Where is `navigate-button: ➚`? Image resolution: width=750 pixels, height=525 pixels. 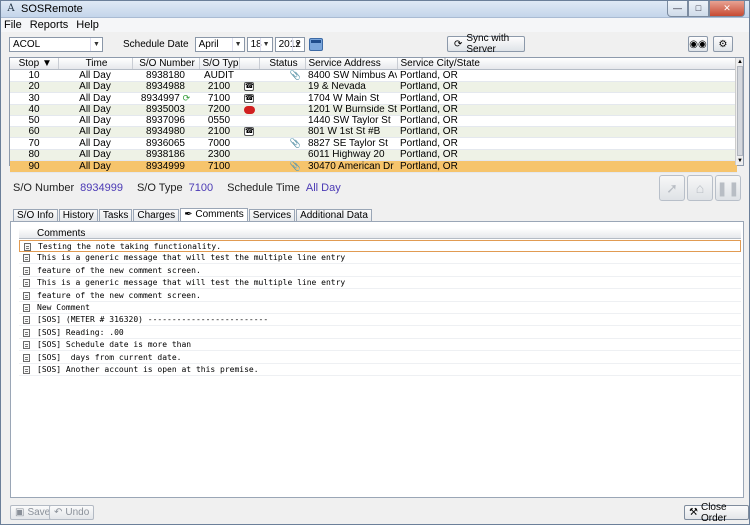 navigate-button: ➚ is located at coordinates (672, 188).